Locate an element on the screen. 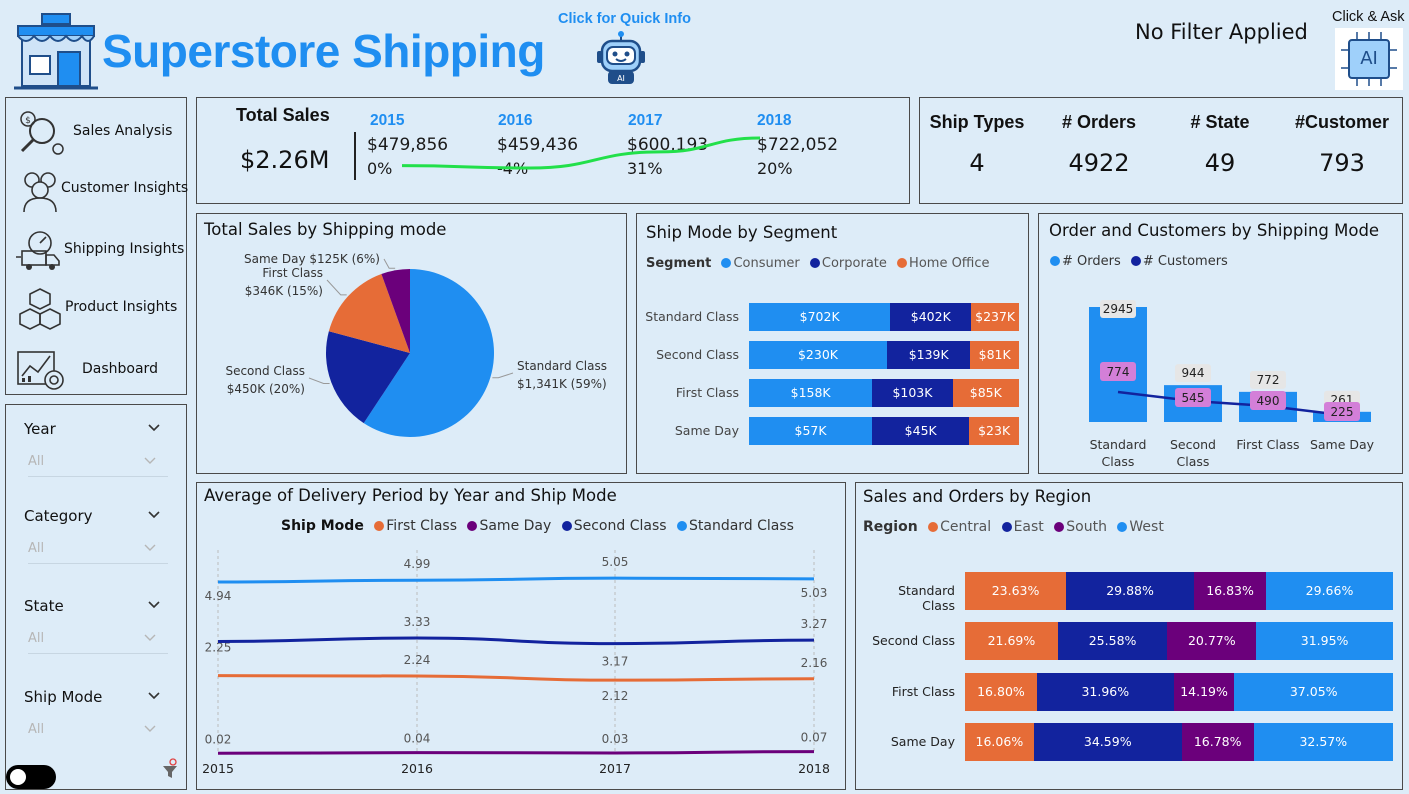 The height and width of the screenshot is (794, 1409). legend-item: Standard Class is located at coordinates (741, 526).